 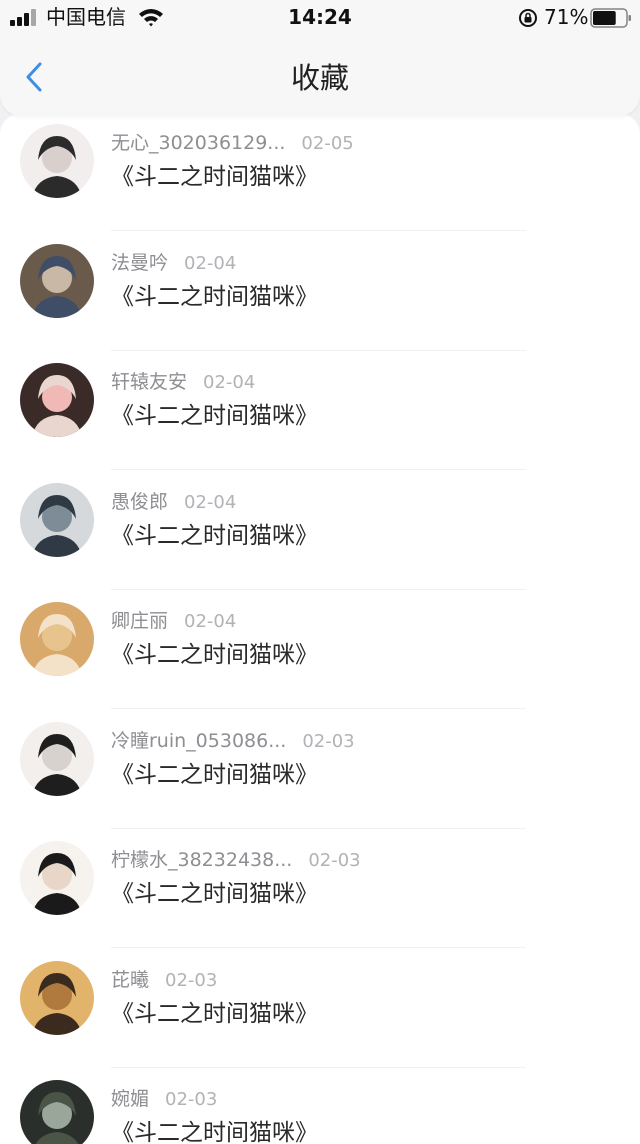 What do you see at coordinates (320, 1020) in the screenshot?
I see `favorite-list-item: 芘曦 02-03 《斗二之时间猫咪》` at bounding box center [320, 1020].